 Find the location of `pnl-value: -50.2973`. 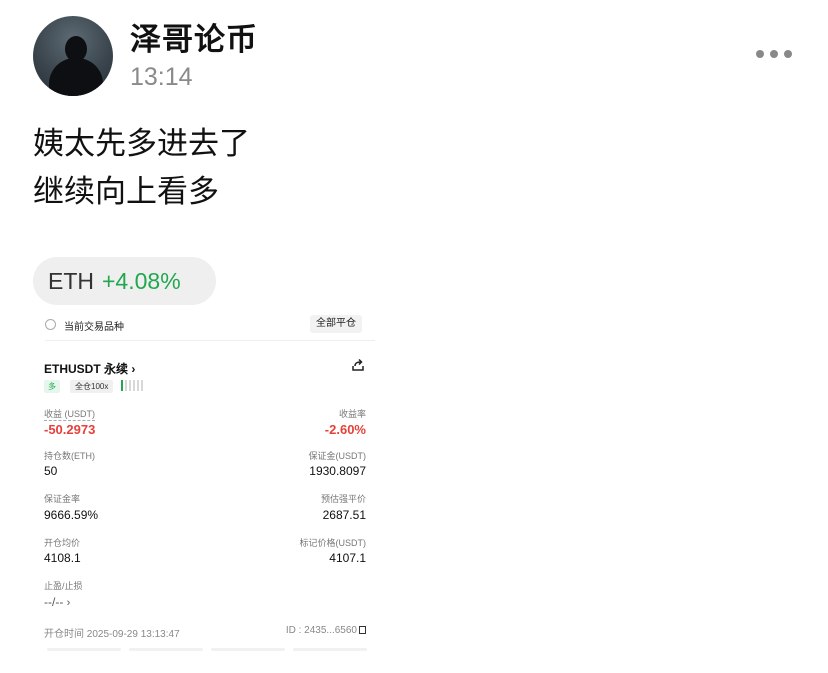

pnl-value: -50.2973 is located at coordinates (70, 429).